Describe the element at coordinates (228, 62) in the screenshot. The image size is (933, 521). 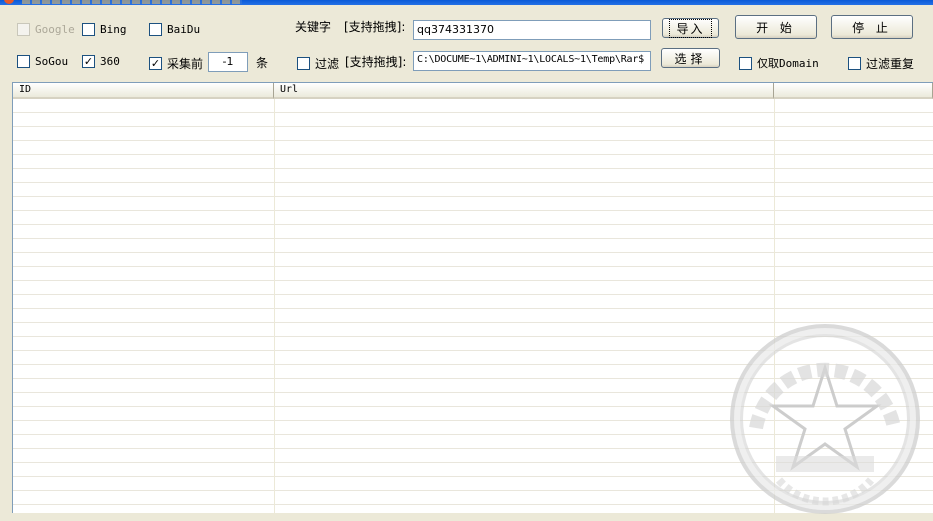
I see `collect-count-input: -1` at that location.